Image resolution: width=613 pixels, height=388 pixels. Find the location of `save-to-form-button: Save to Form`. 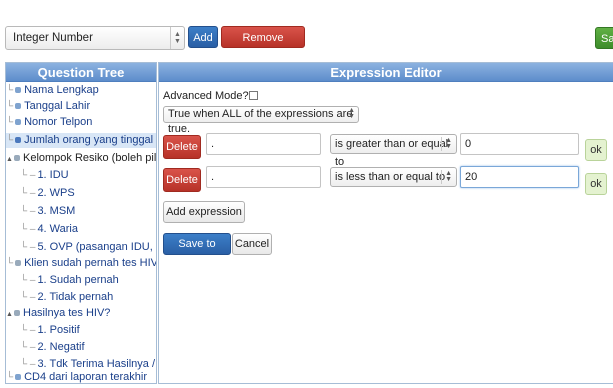

save-to-form-button: Save to Form is located at coordinates (197, 251).